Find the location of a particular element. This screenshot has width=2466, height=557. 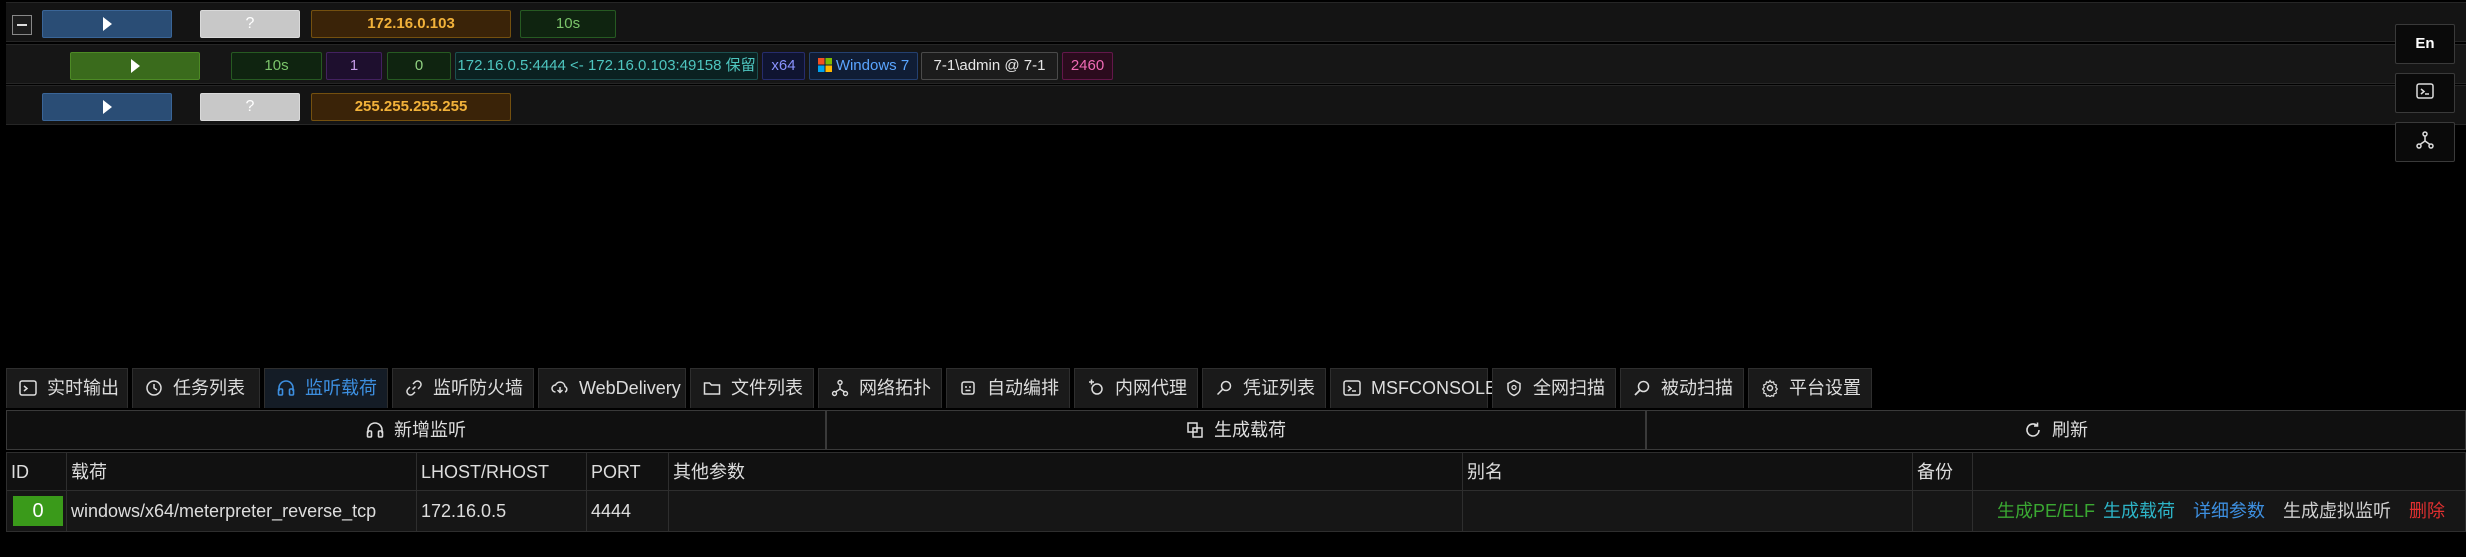

host-ip: 255.255.255.255 is located at coordinates (411, 107).